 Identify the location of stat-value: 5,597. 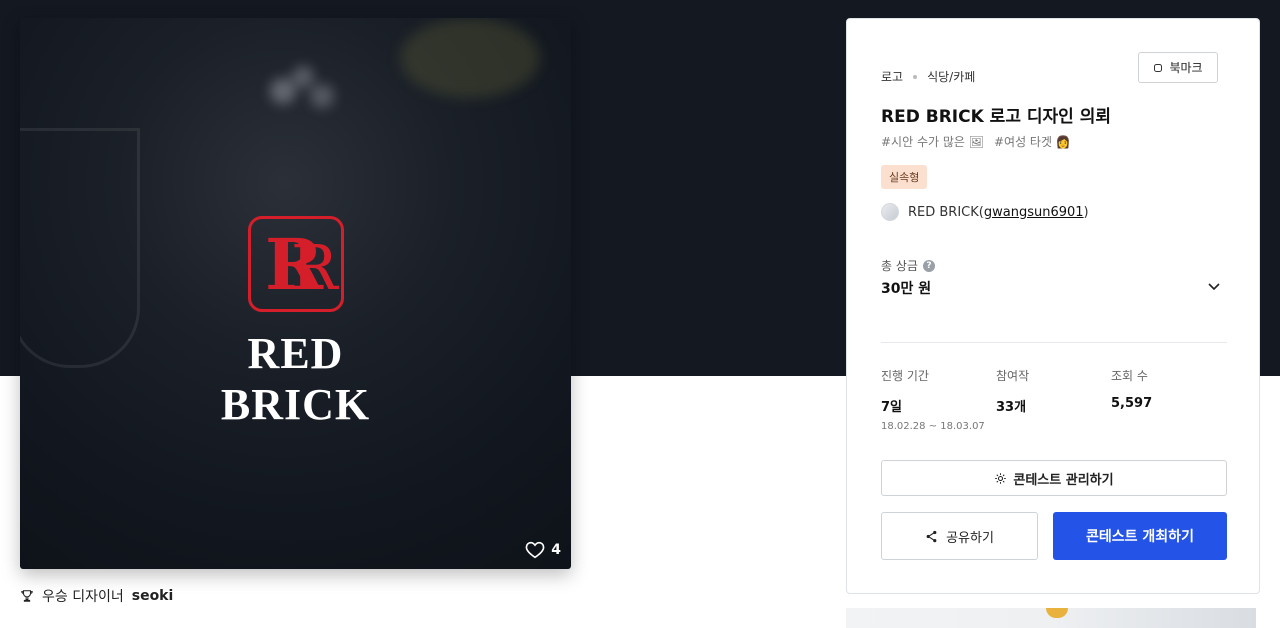
(1132, 403).